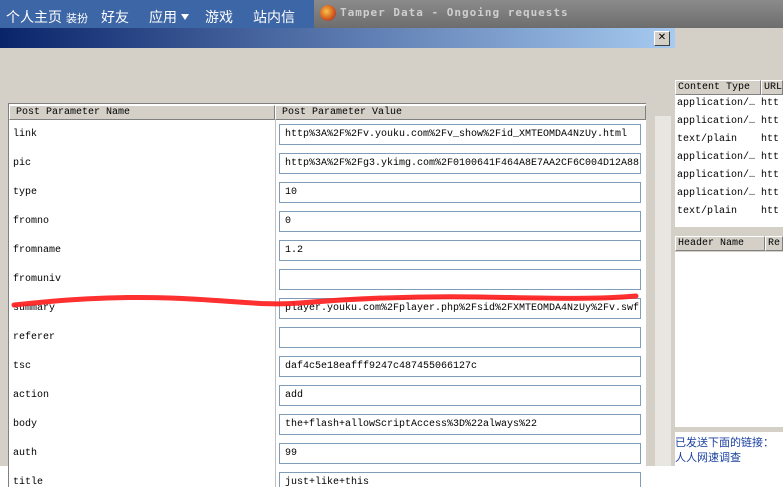 This screenshot has width=783, height=487. Describe the element at coordinates (460, 192) in the screenshot. I see `param-value-input: 10` at that location.